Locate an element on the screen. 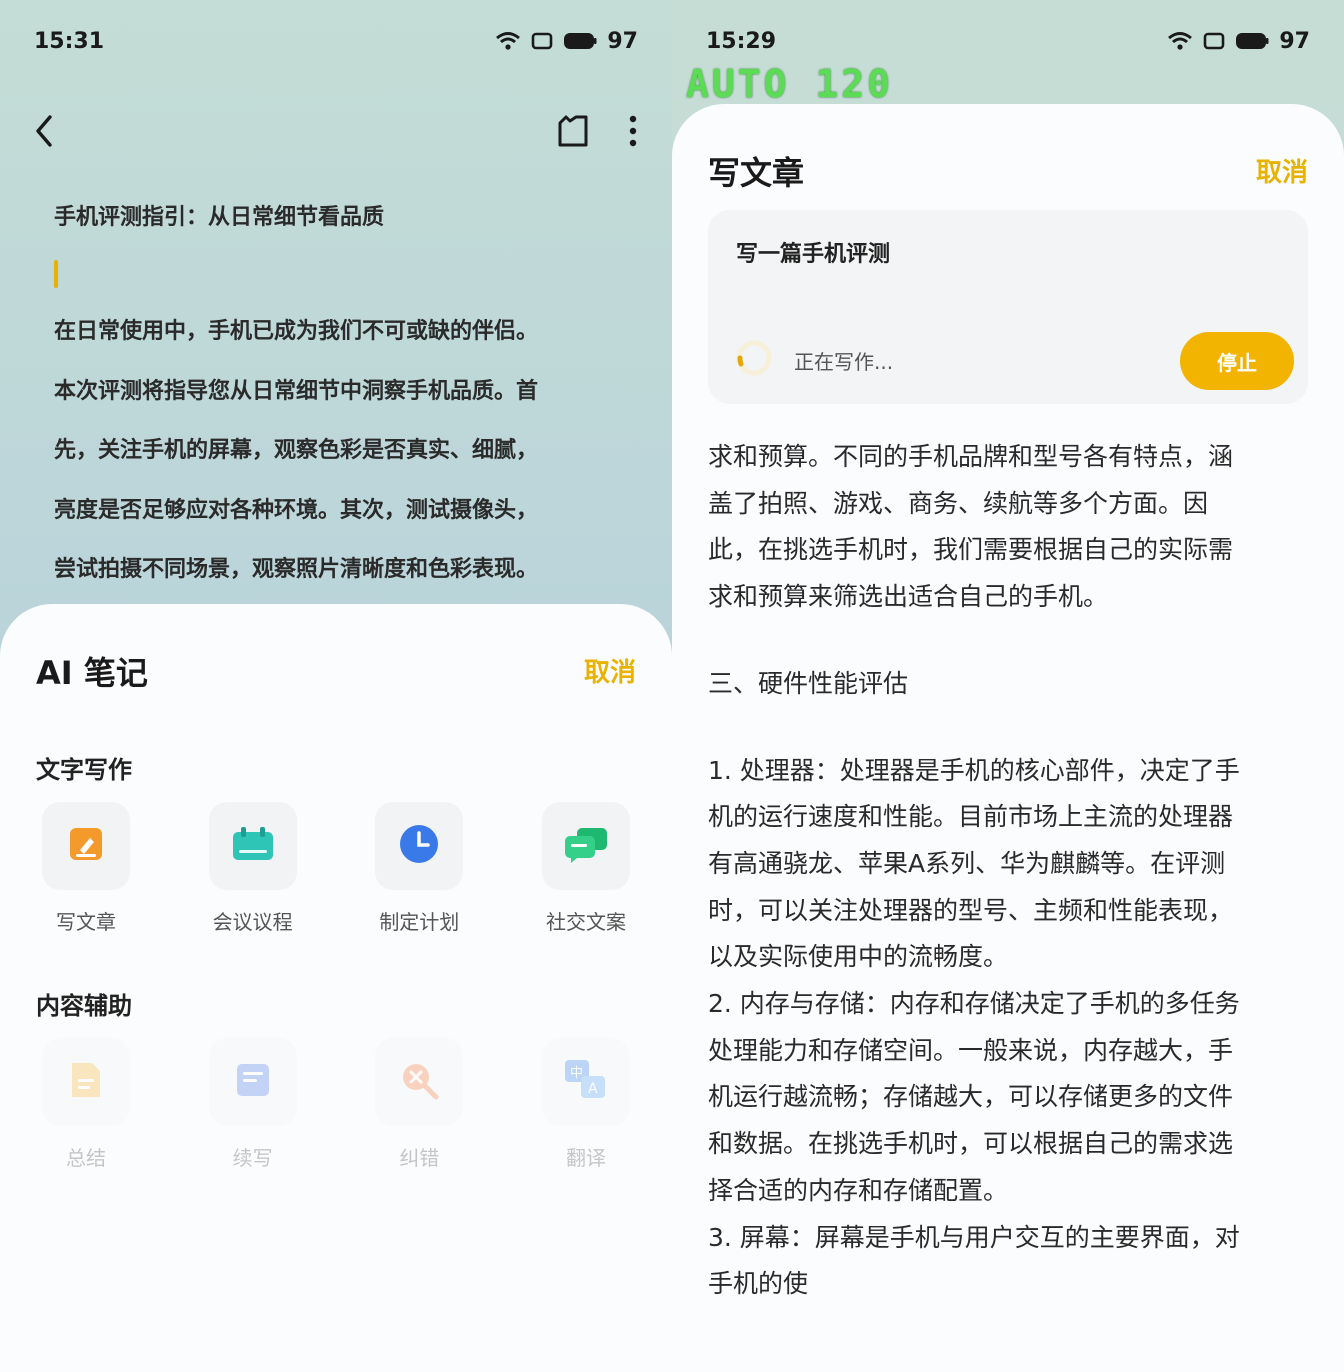 This screenshot has width=1344, height=1372. back-icon is located at coordinates (44, 133).